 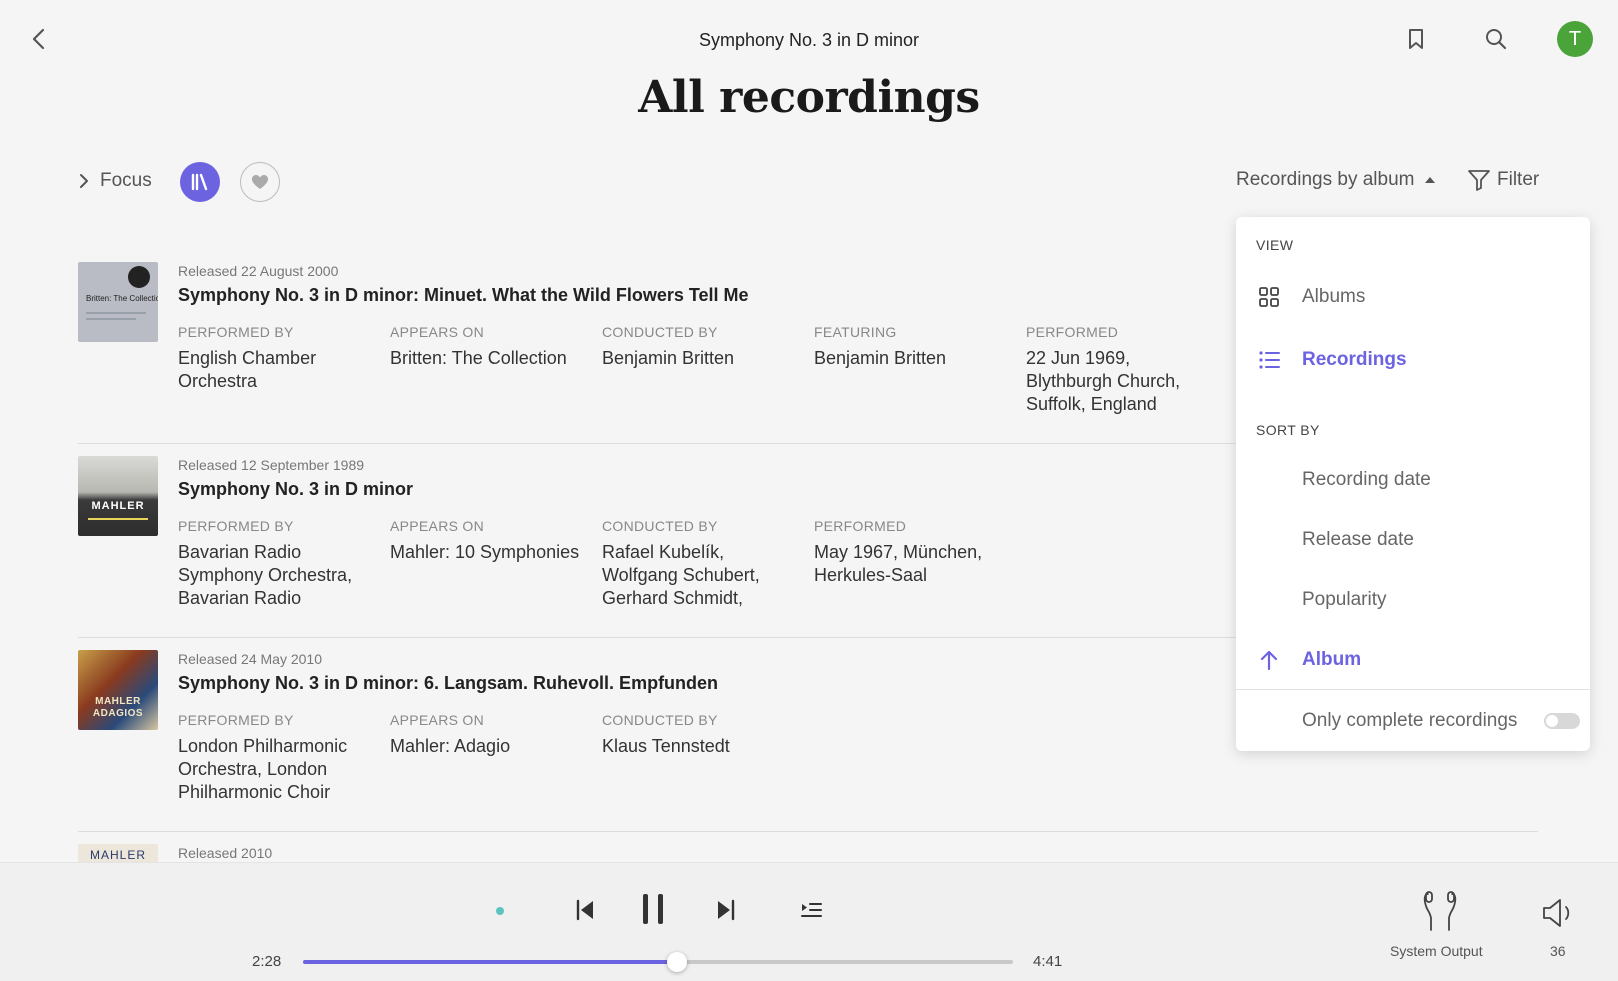 I want to click on list-icon, so click(x=1269, y=360).